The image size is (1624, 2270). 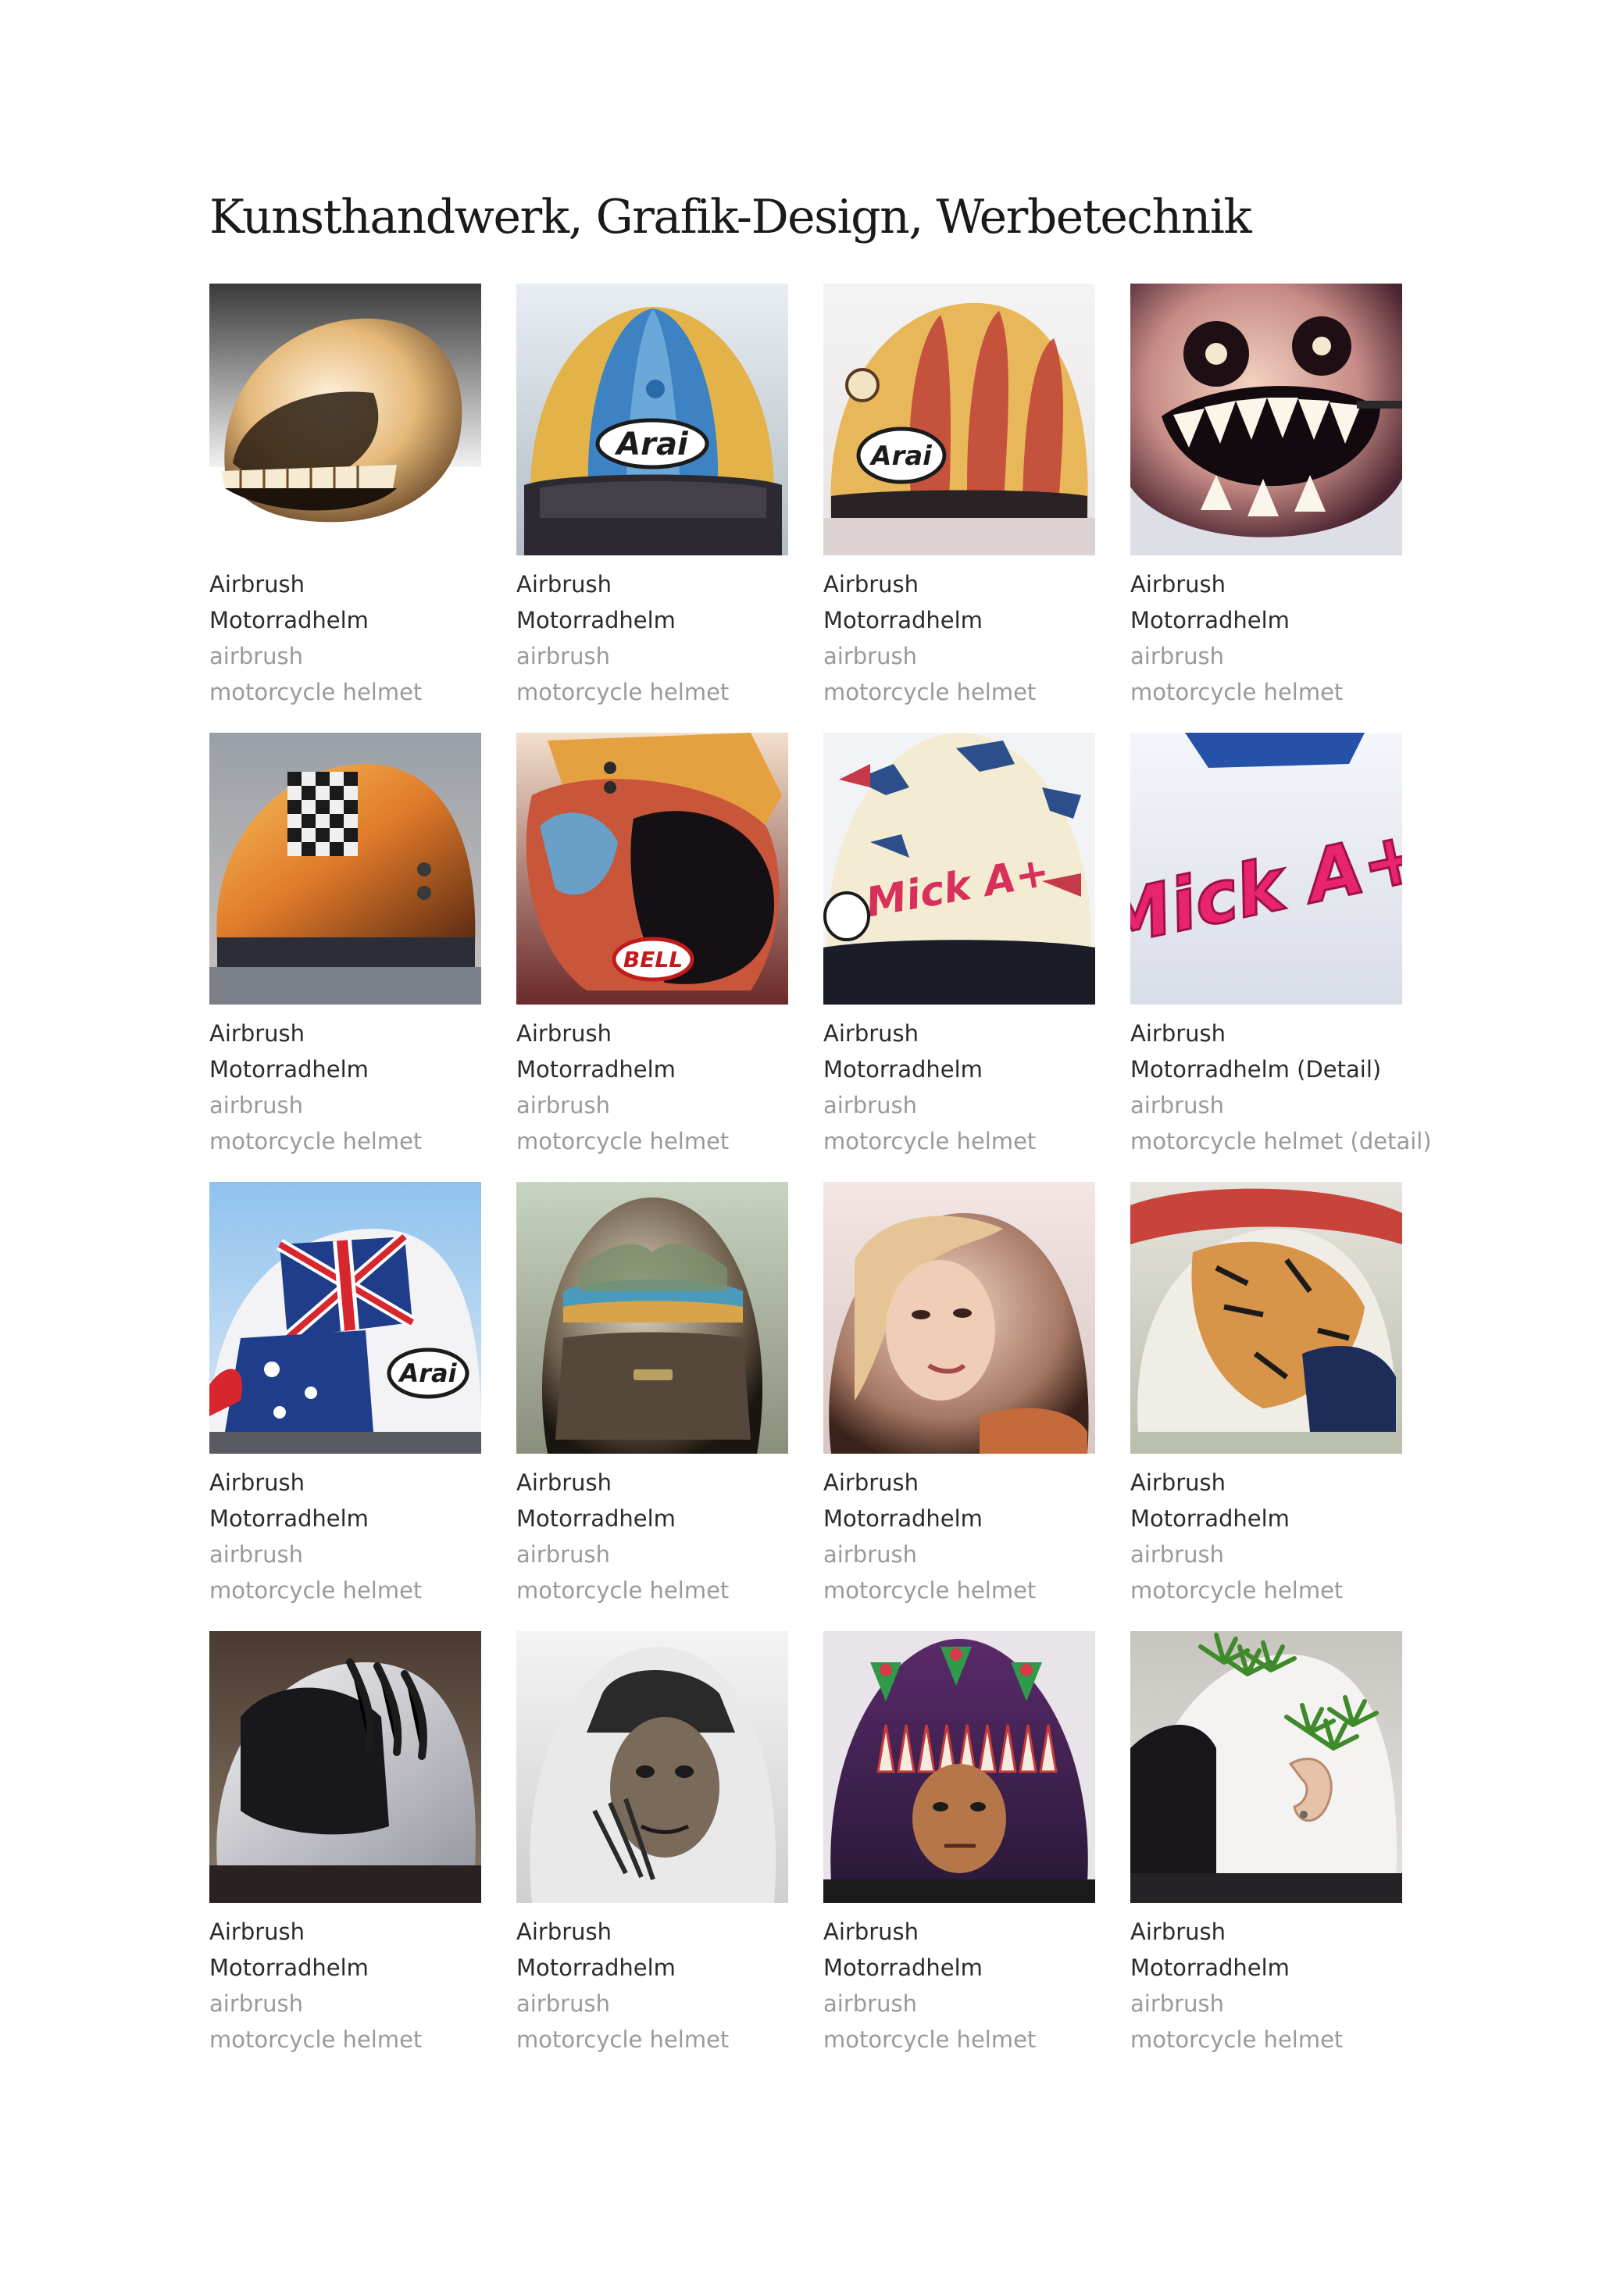 I want to click on caption-subtitle-de: Motorradhelm (Detail), so click(x=1256, y=1069).